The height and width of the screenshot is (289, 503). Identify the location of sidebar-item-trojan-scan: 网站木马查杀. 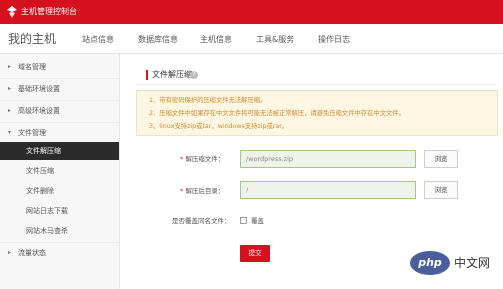
(59, 231).